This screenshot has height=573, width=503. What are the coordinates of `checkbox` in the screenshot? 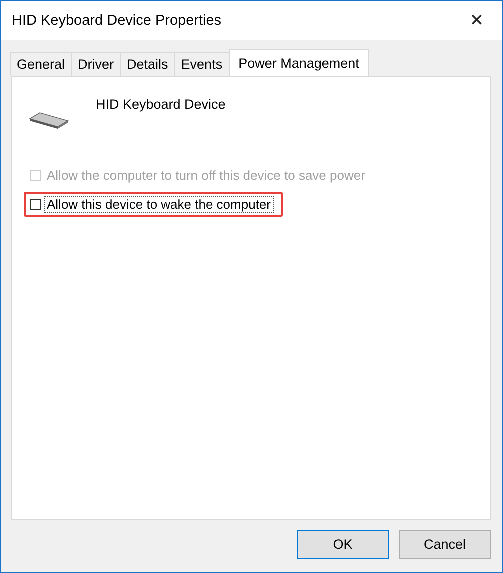 It's located at (35, 204).